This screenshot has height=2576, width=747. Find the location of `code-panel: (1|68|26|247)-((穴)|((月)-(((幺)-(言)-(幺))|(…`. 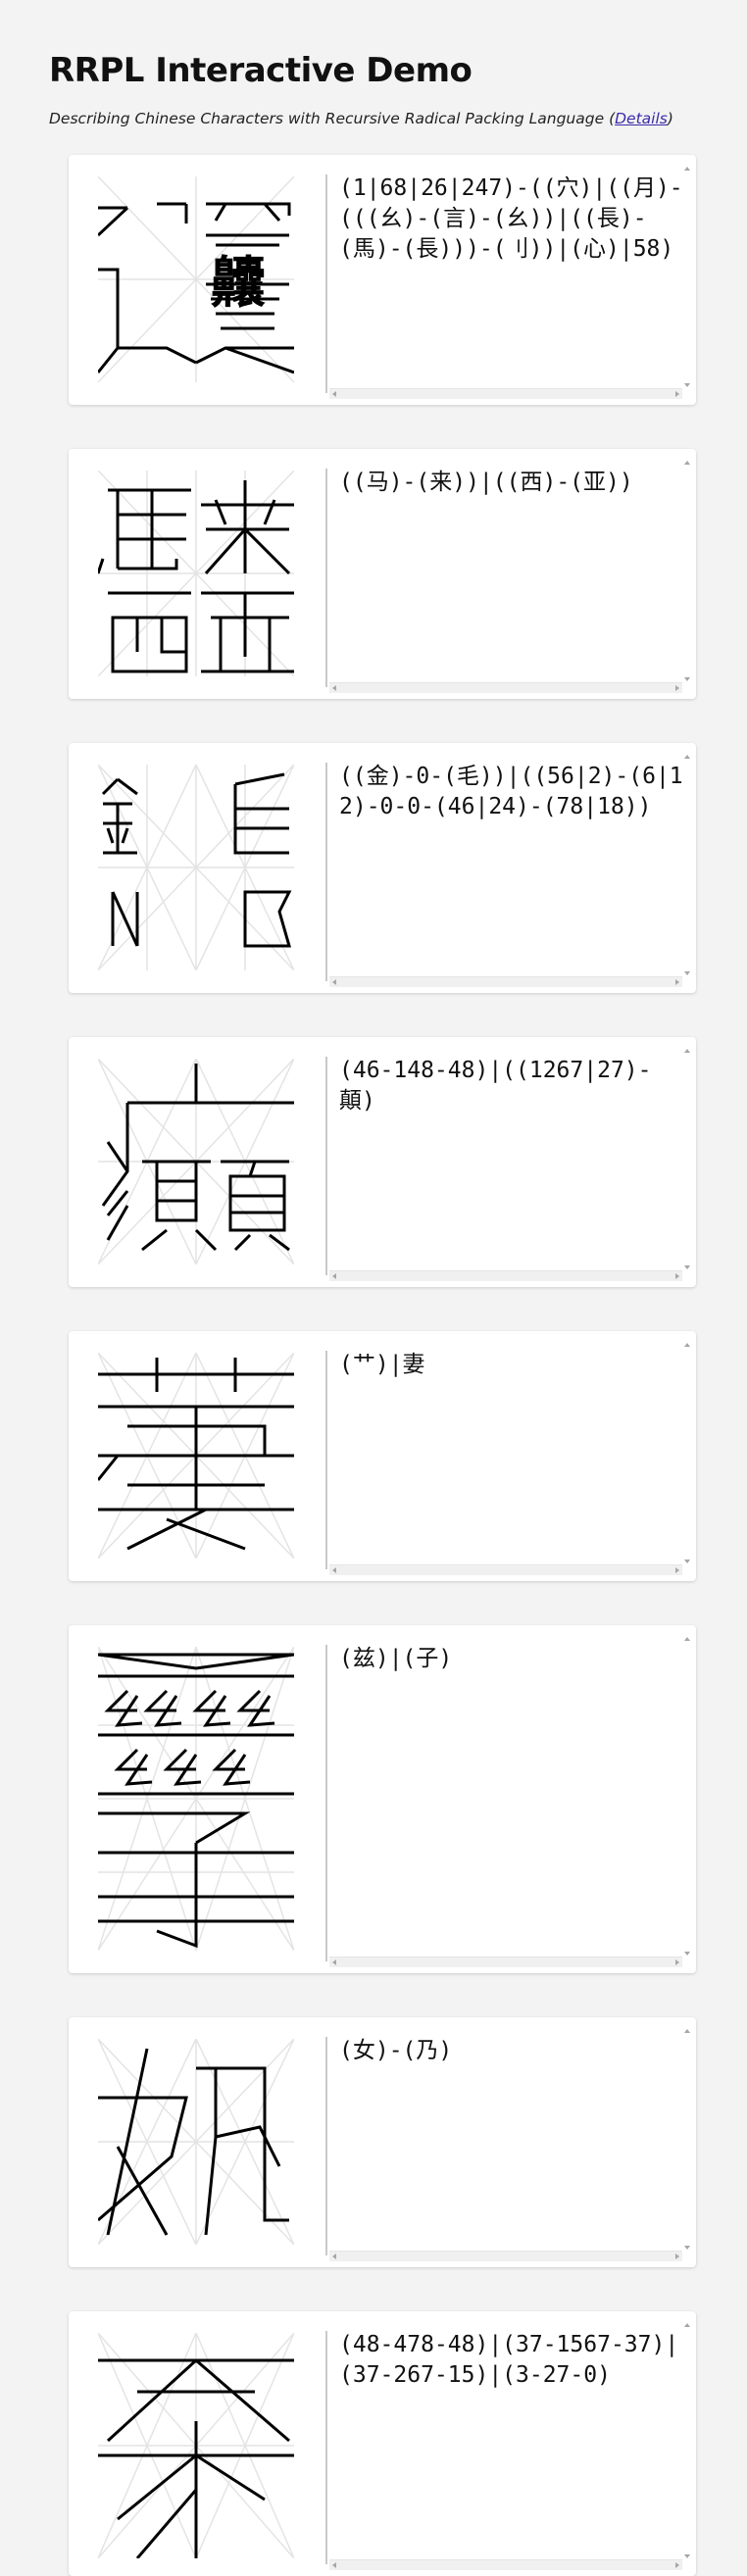

code-panel: (1|68|26|247)-((穴)|((月)-(((幺)-(言)-(幺))|(… is located at coordinates (510, 281).